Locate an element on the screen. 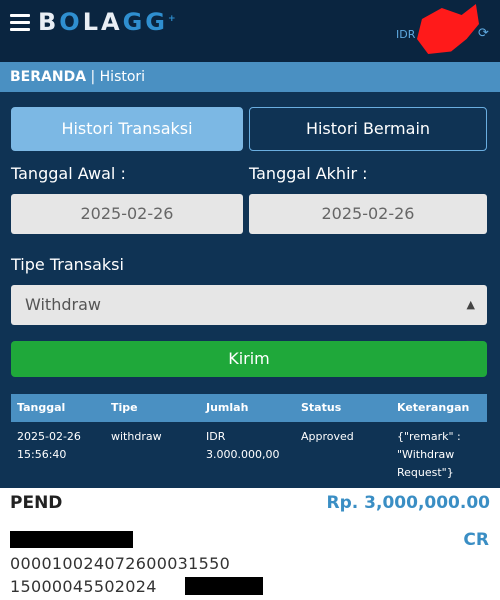  row-status: Approved is located at coordinates (327, 436).